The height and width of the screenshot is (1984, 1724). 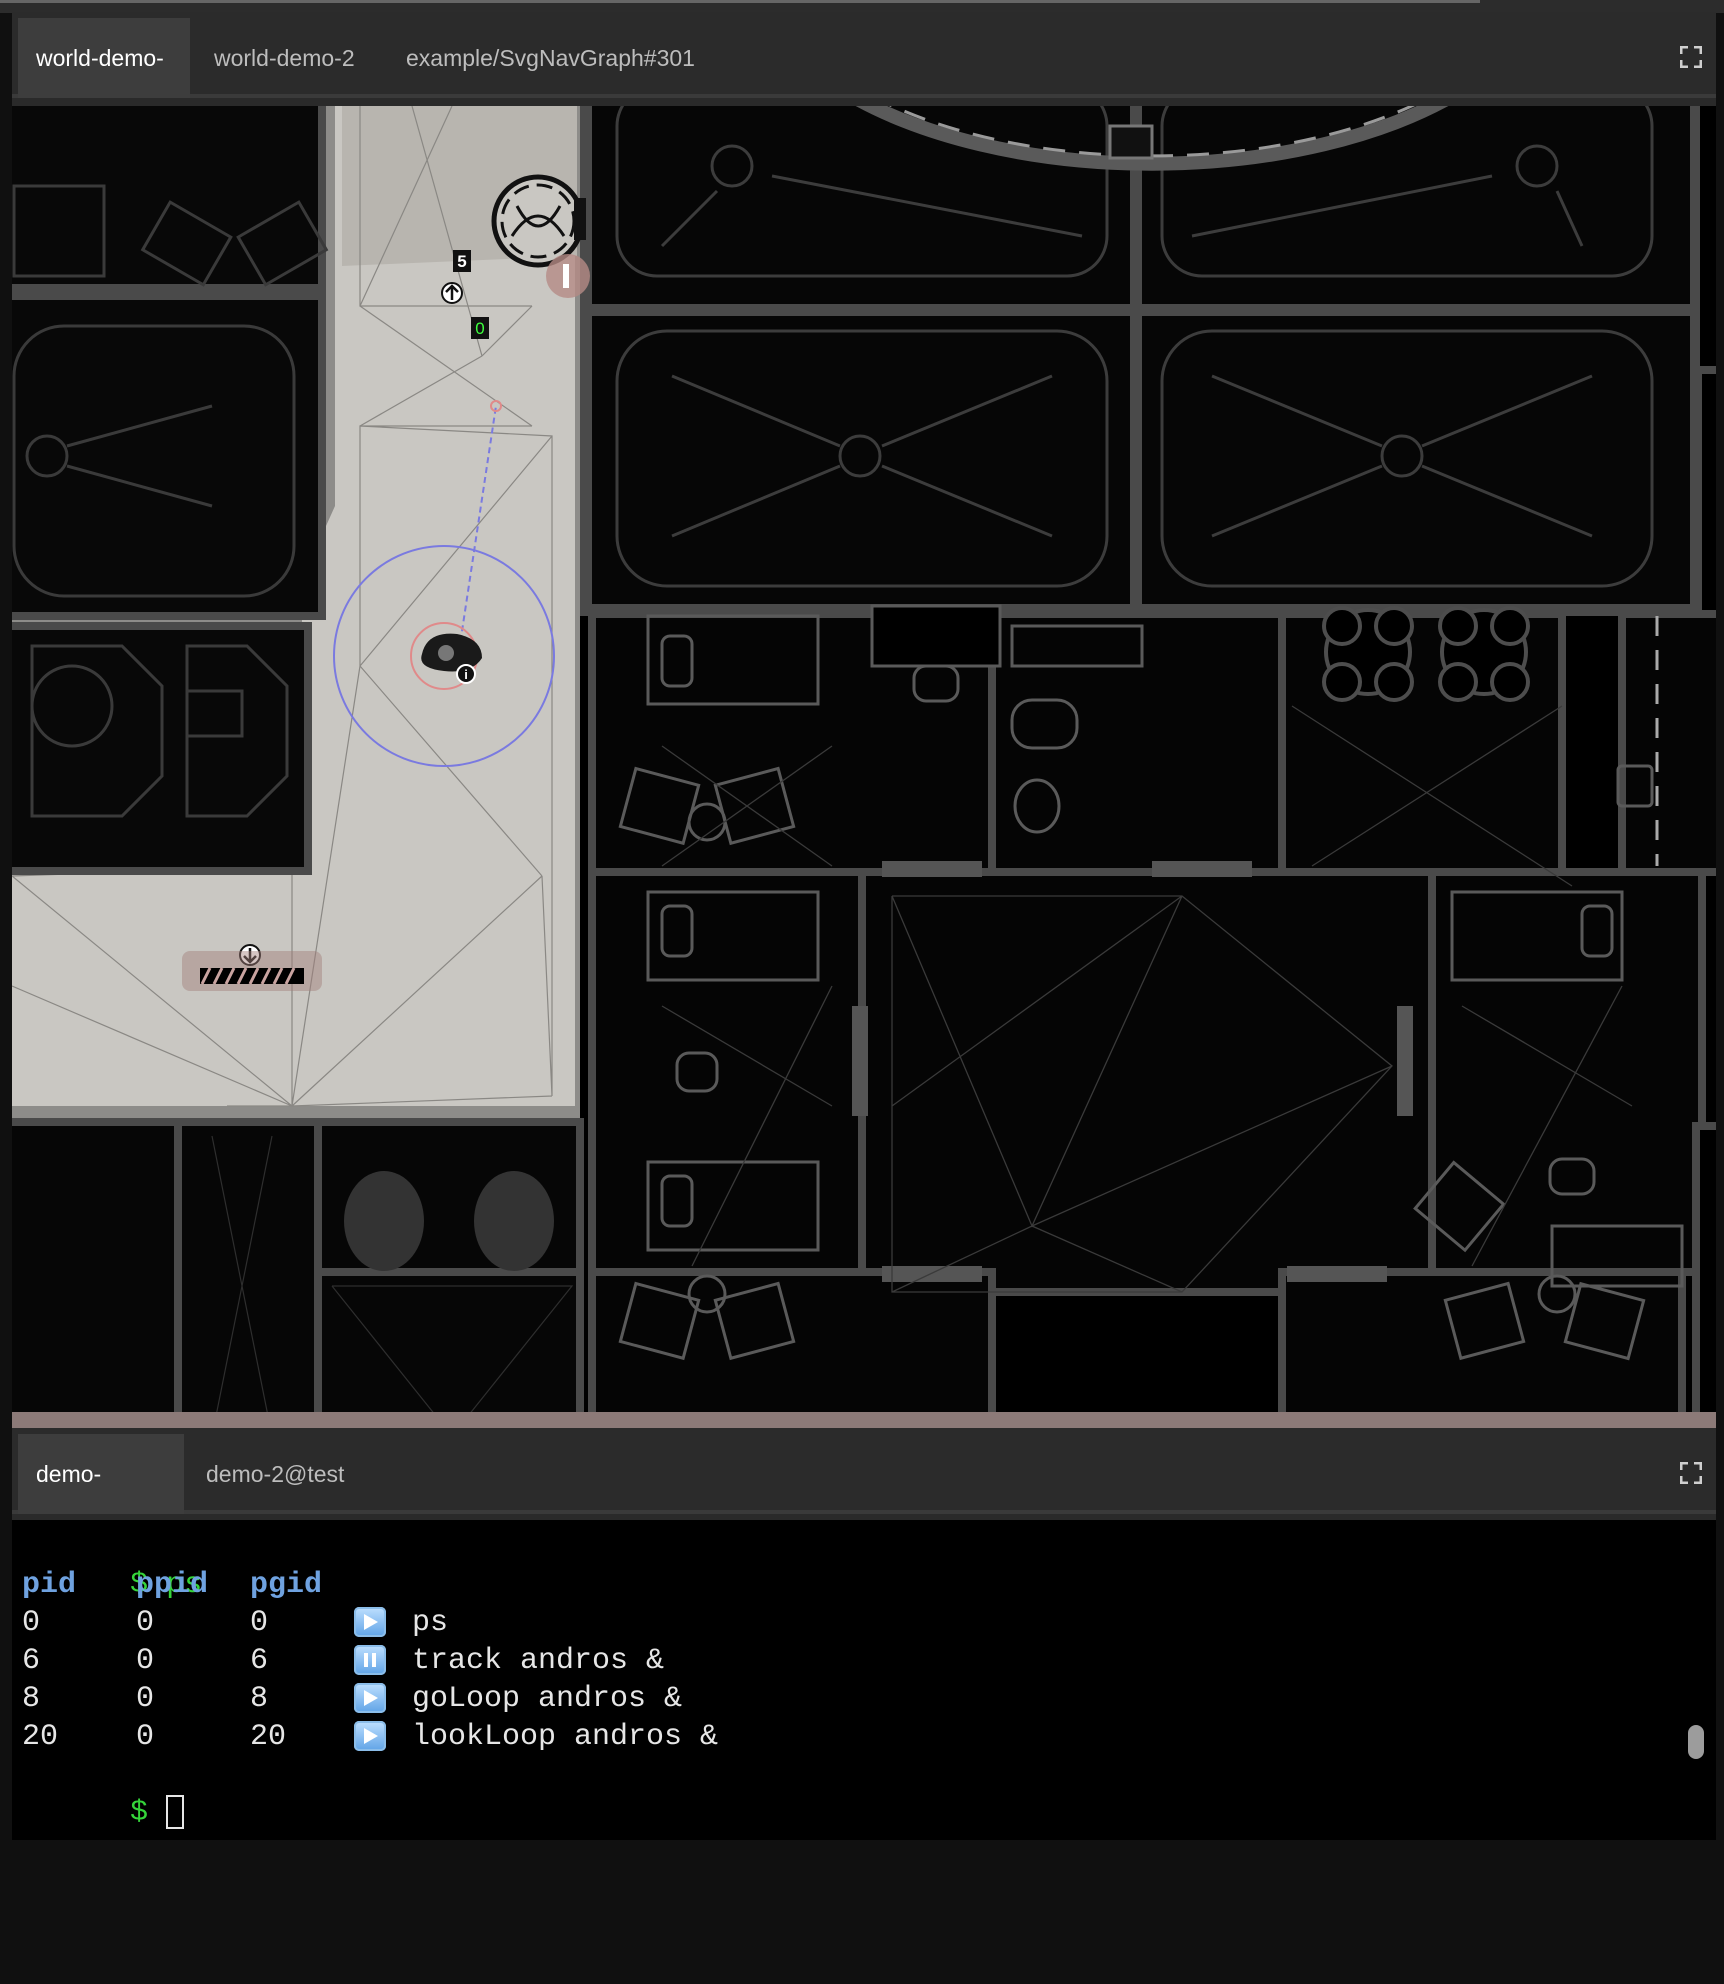 What do you see at coordinates (40, 1737) in the screenshot?
I see `pid-cell: 20` at bounding box center [40, 1737].